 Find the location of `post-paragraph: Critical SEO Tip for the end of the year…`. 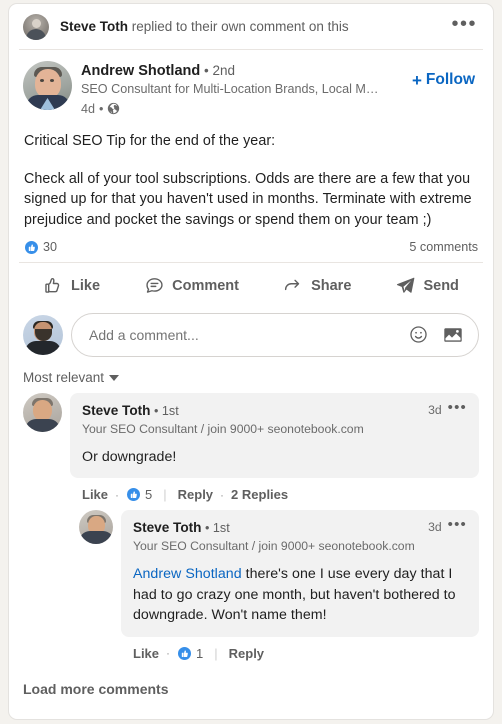

post-paragraph: Critical SEO Tip for the end of the year… is located at coordinates (150, 141).